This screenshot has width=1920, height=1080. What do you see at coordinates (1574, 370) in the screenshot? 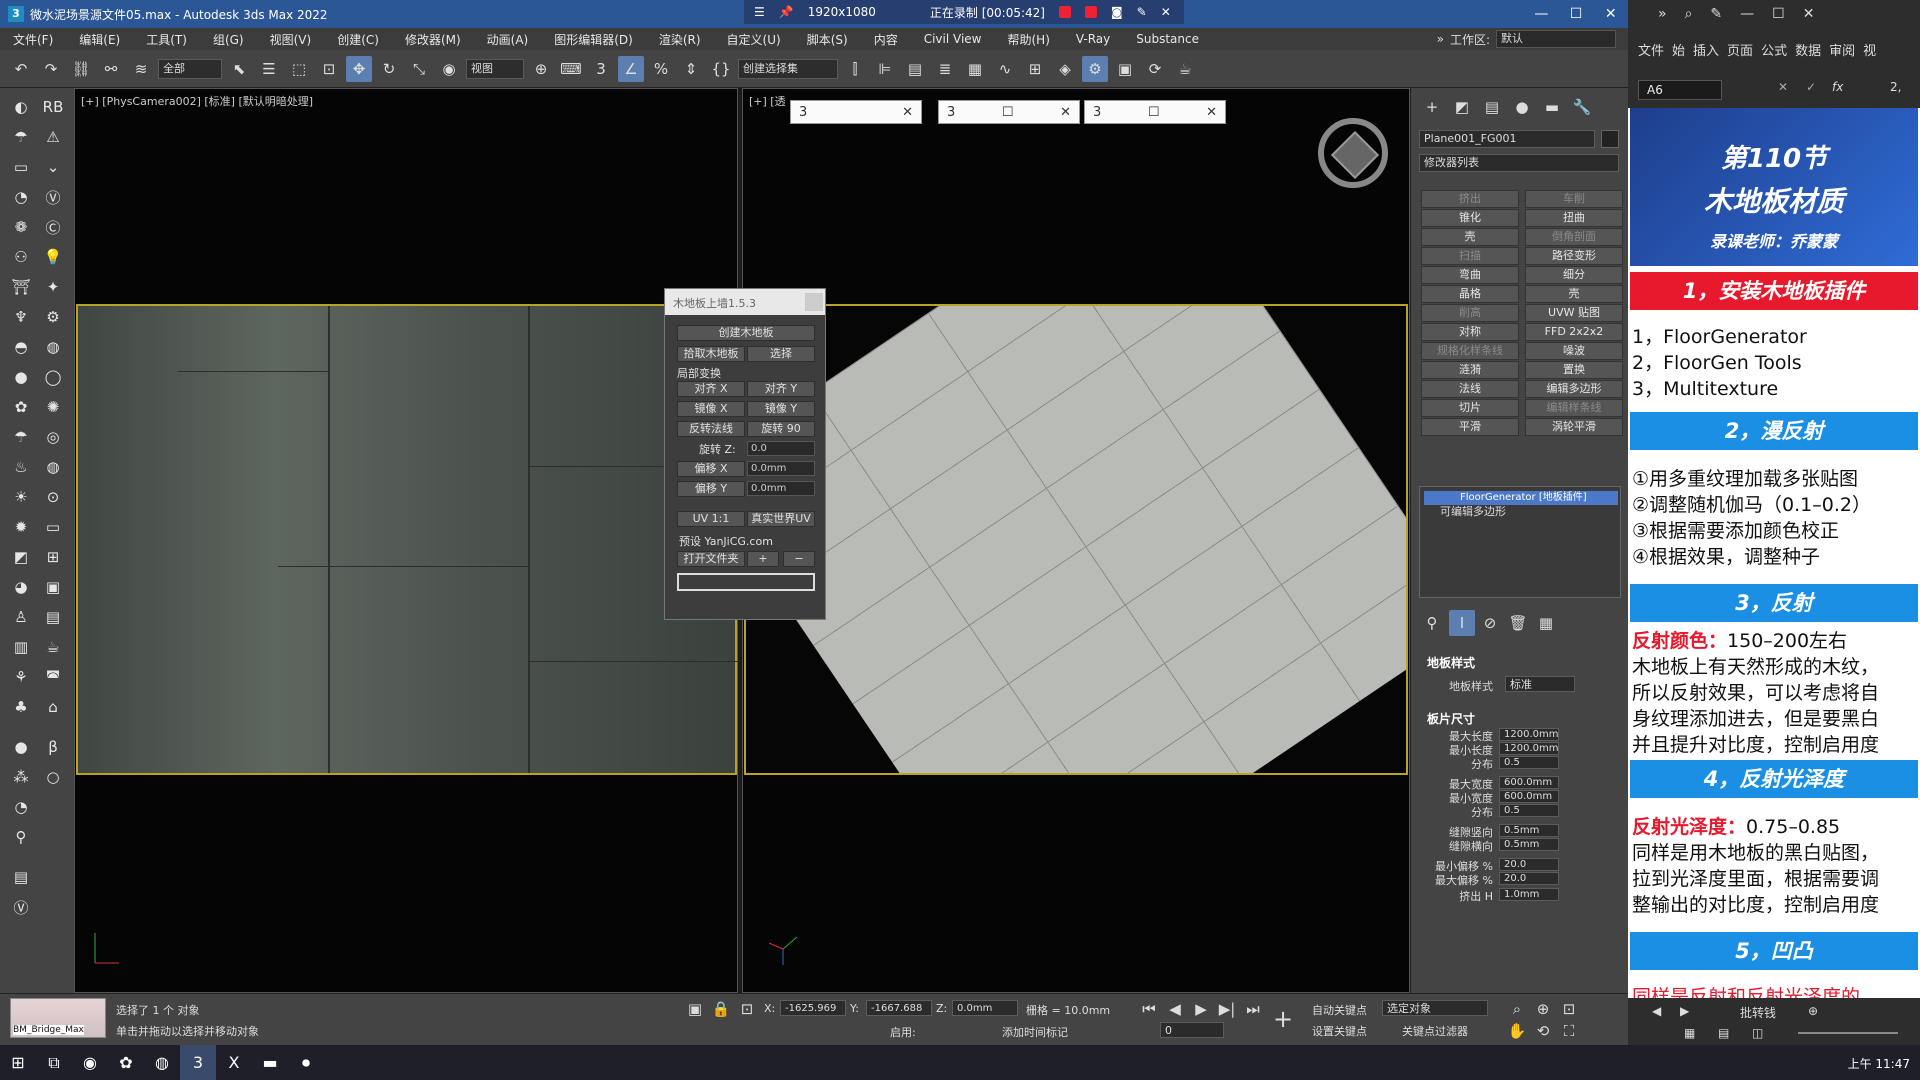
I see `modifier-button: 置换` at bounding box center [1574, 370].